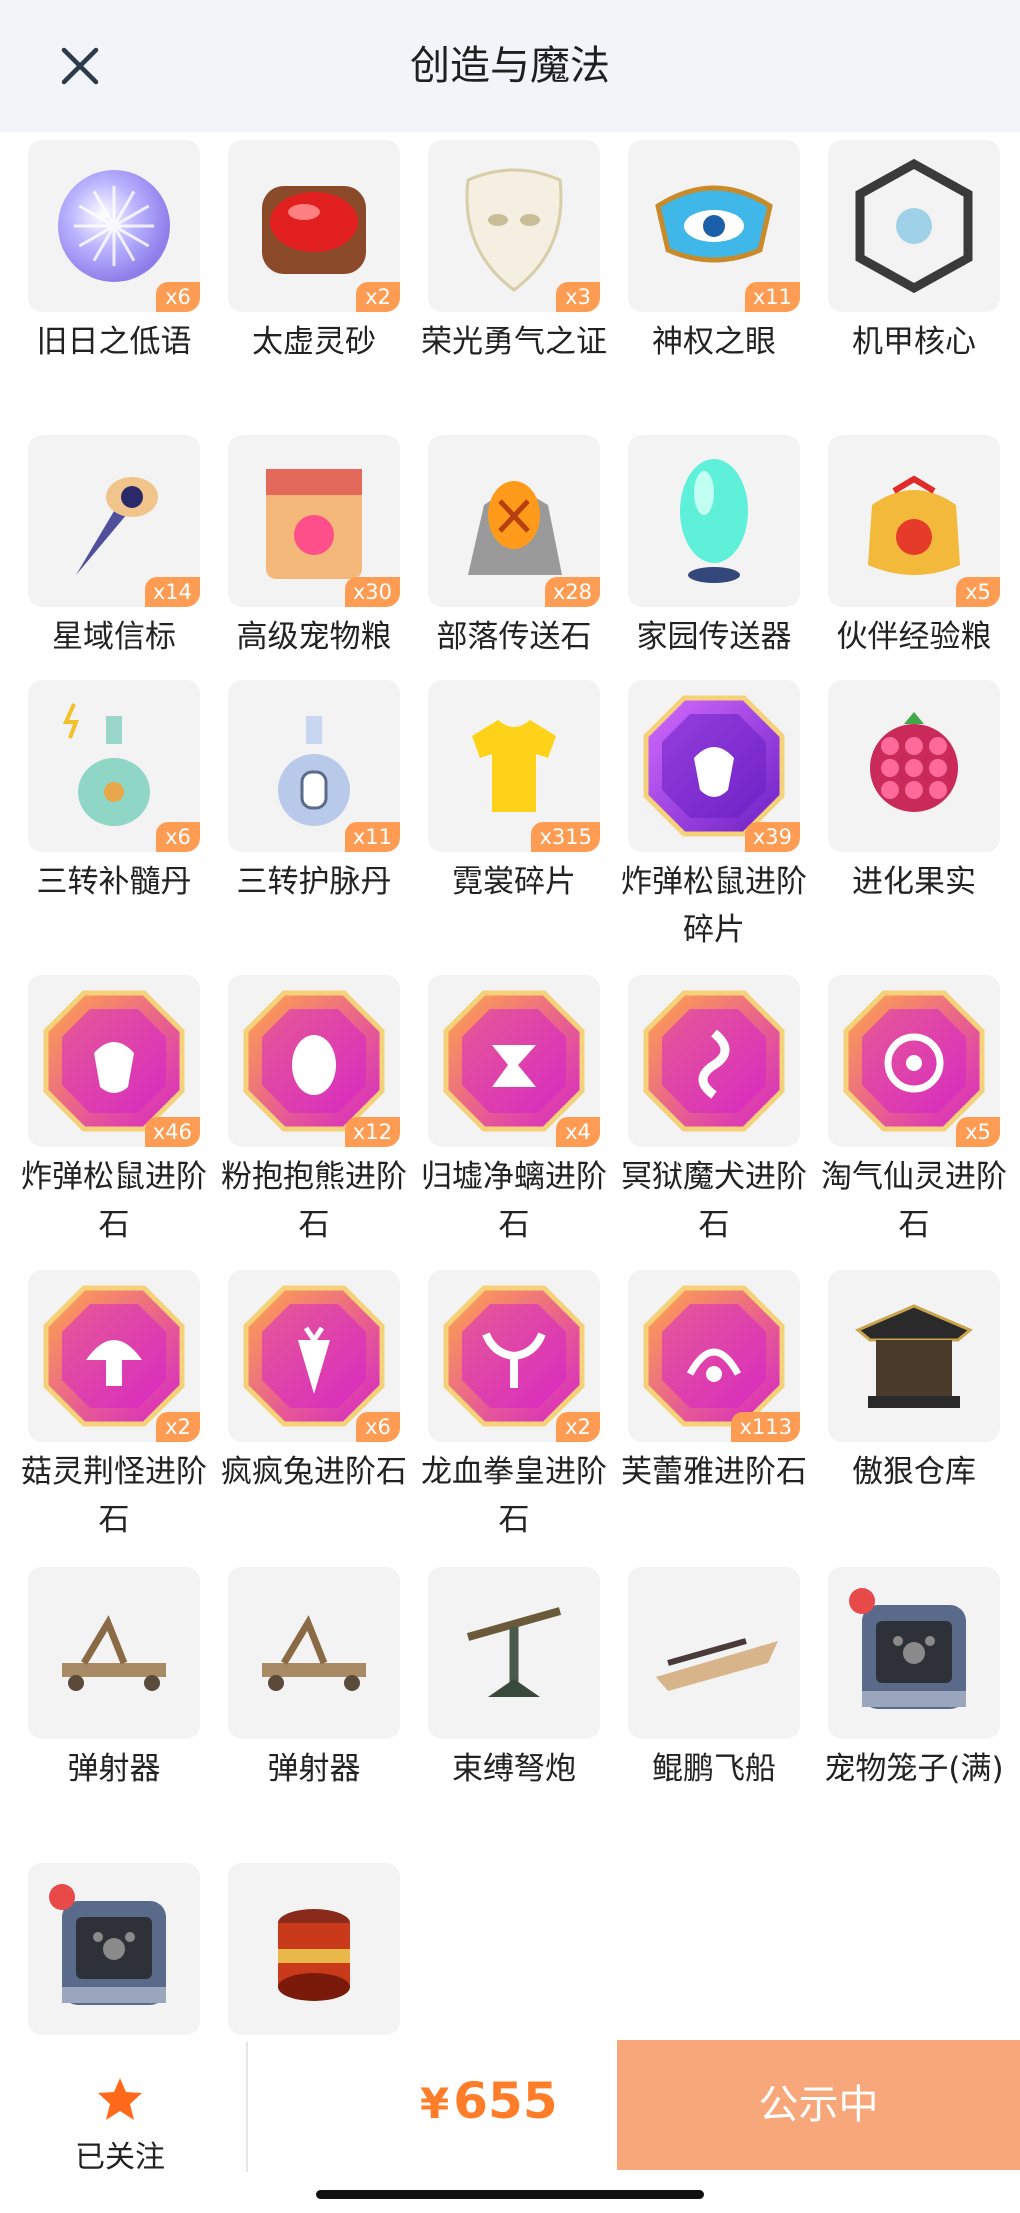 The image size is (1020, 2213). I want to click on item-tile: x30, so click(314, 521).